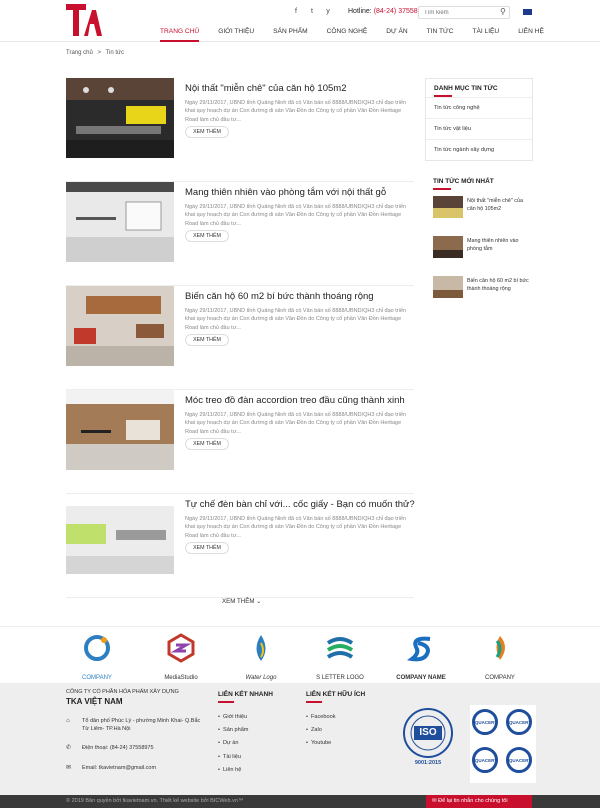 This screenshot has height=808, width=600. Describe the element at coordinates (479, 107) in the screenshot. I see `category-item: Tin tức công nghệ` at that location.